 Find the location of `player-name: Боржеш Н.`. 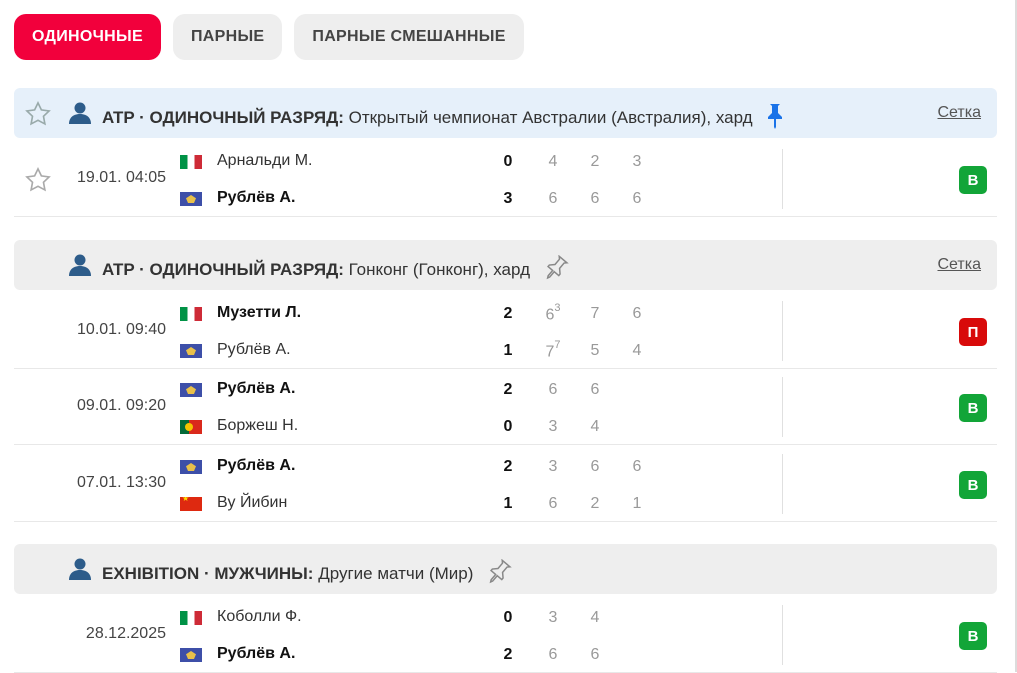

player-name: Боржеш Н. is located at coordinates (257, 426).